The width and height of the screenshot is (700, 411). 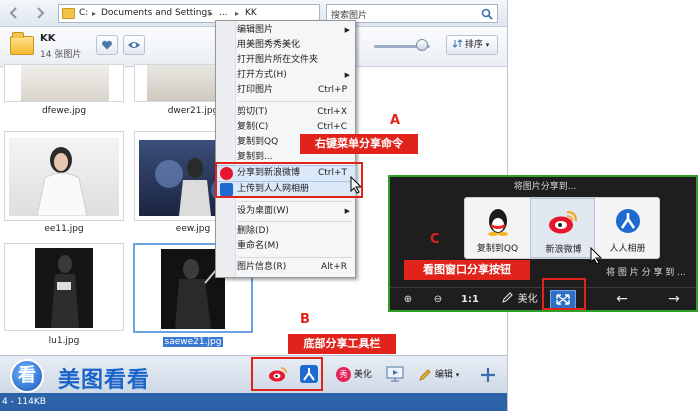 What do you see at coordinates (251, 13) in the screenshot?
I see `breadcrumb-current-folder: KK` at bounding box center [251, 13].